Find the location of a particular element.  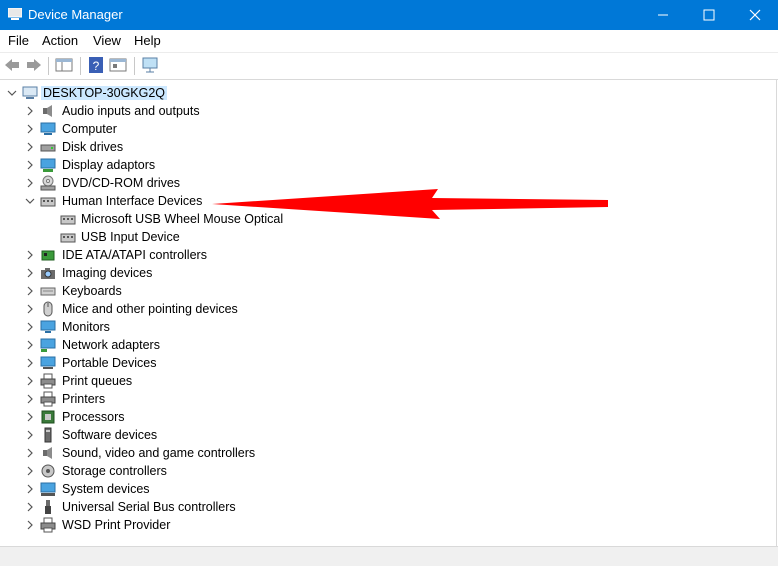

tree-item-label: Print queues is located at coordinates (97, 381).